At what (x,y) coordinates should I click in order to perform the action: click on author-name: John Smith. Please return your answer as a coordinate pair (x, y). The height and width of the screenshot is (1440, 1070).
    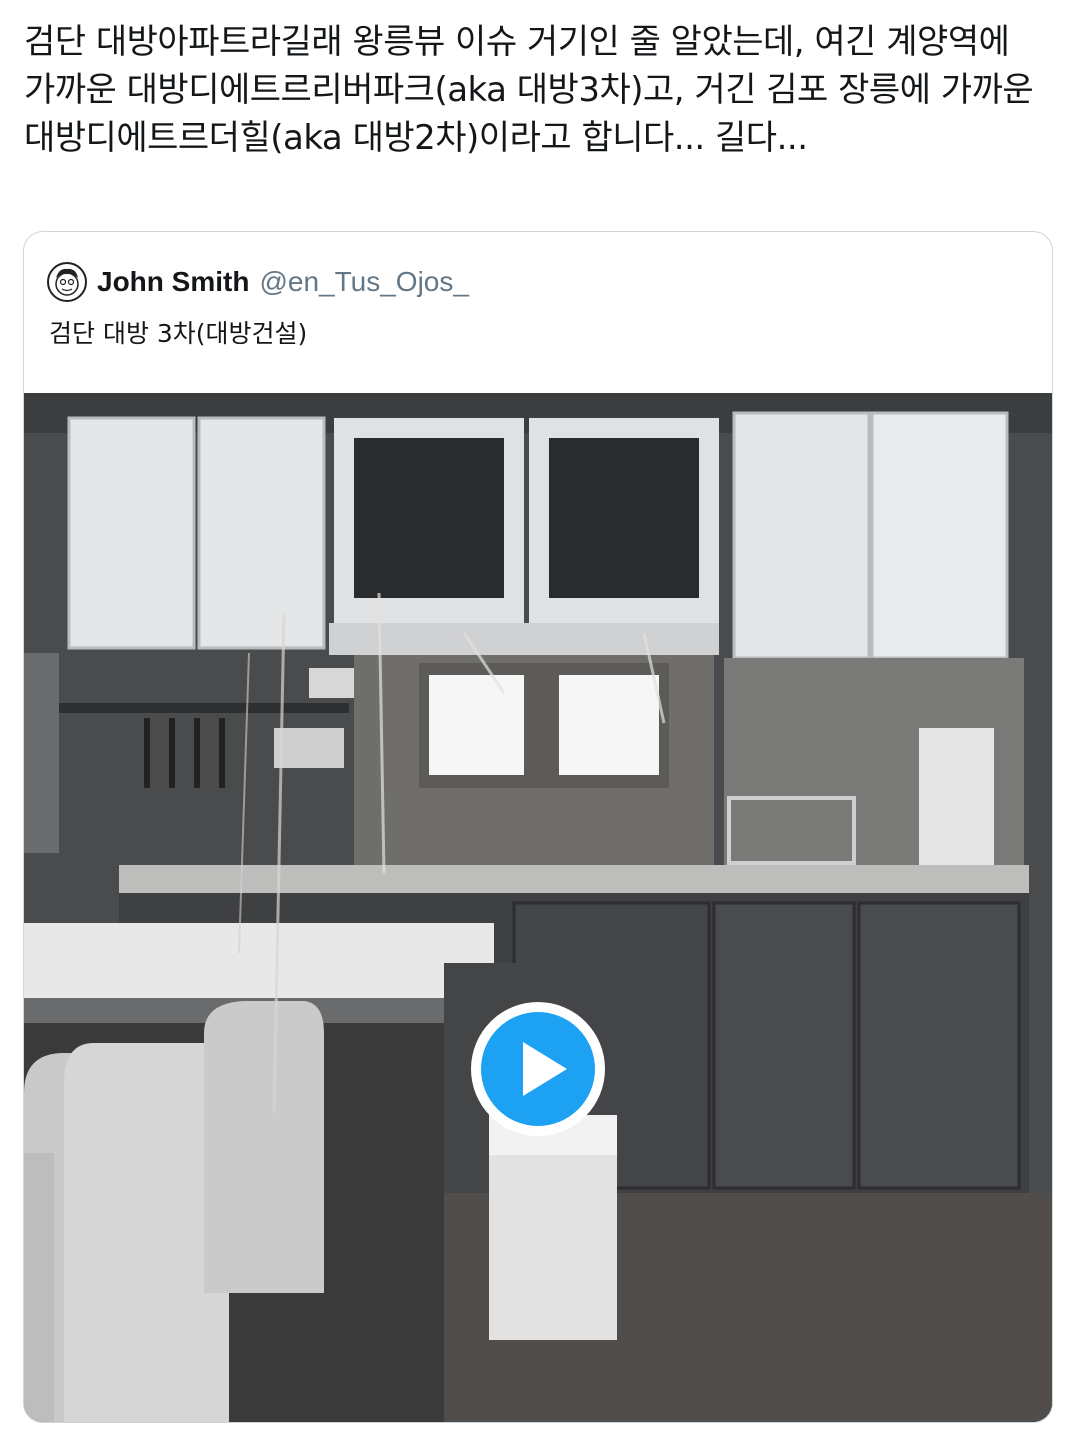
    Looking at the image, I should click on (173, 282).